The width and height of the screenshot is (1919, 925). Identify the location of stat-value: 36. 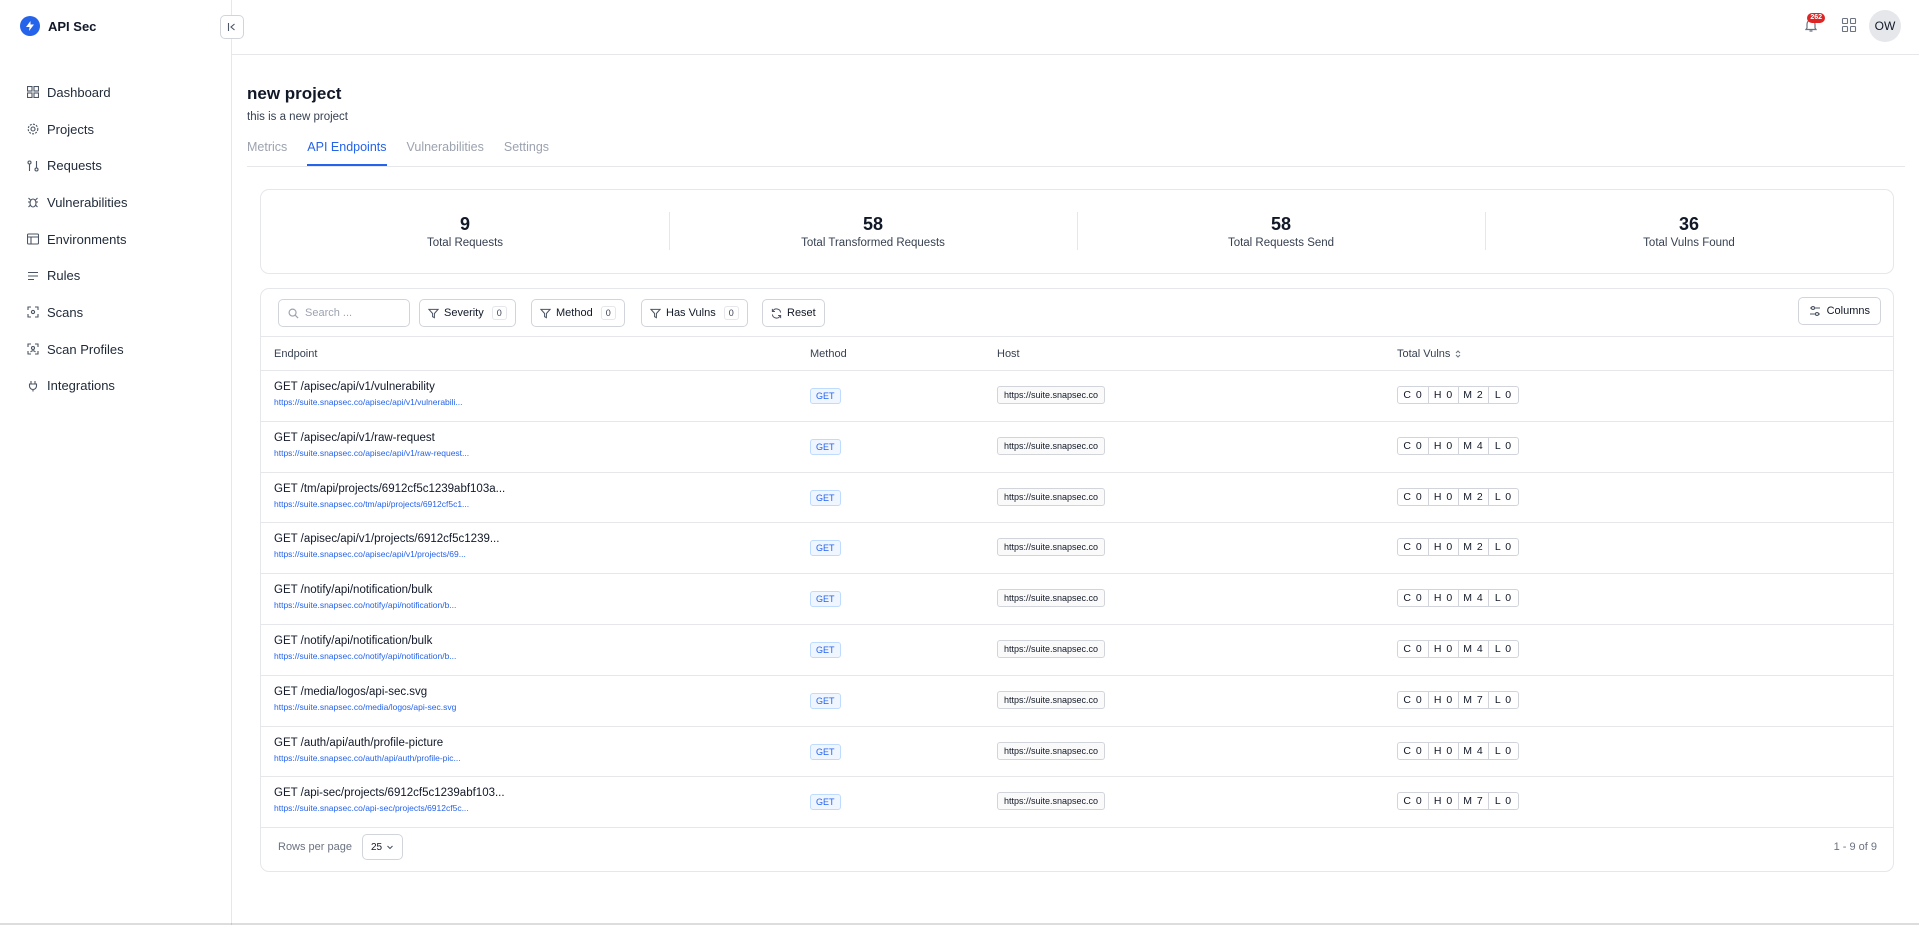
(1689, 224).